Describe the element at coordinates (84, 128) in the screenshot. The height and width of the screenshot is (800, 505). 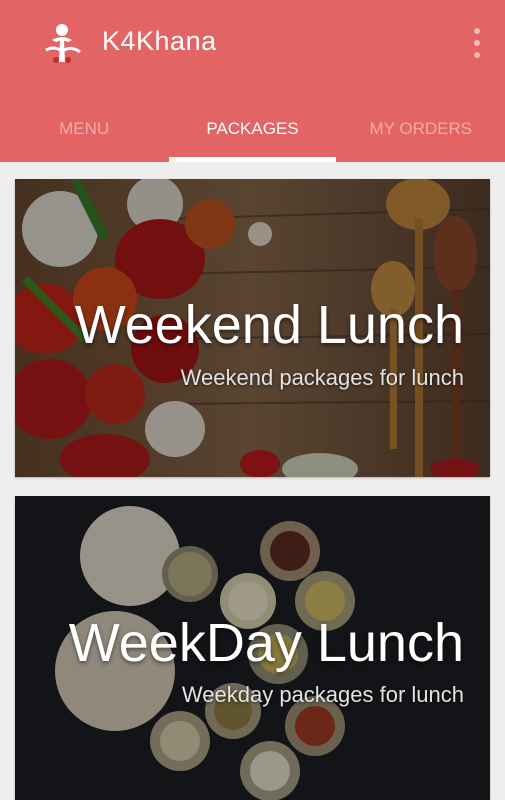
I see `tab-menu: MENU` at that location.